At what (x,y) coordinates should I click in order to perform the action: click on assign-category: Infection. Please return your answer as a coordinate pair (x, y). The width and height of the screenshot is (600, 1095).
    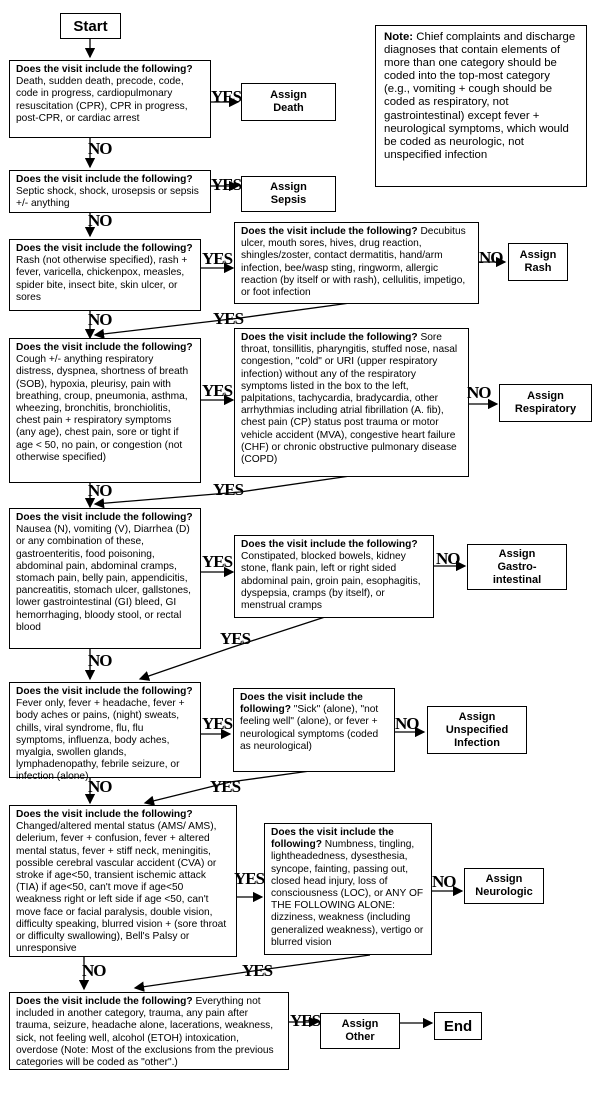
    Looking at the image, I should click on (477, 742).